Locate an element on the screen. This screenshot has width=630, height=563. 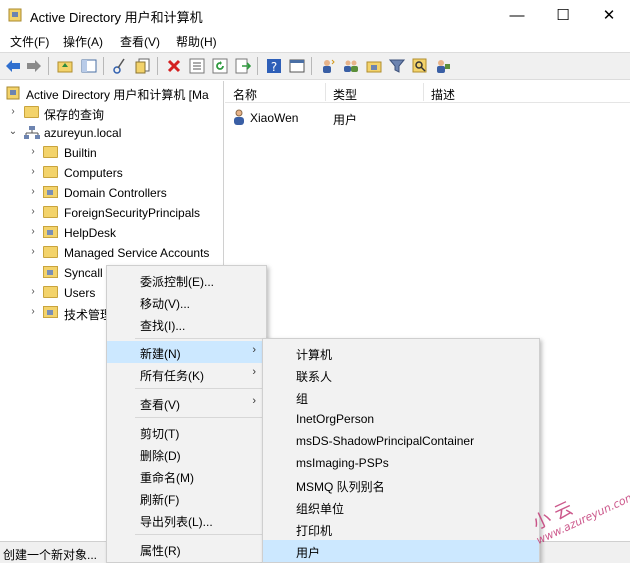
maximize-icon: ☐ is located at coordinates (563, 15).